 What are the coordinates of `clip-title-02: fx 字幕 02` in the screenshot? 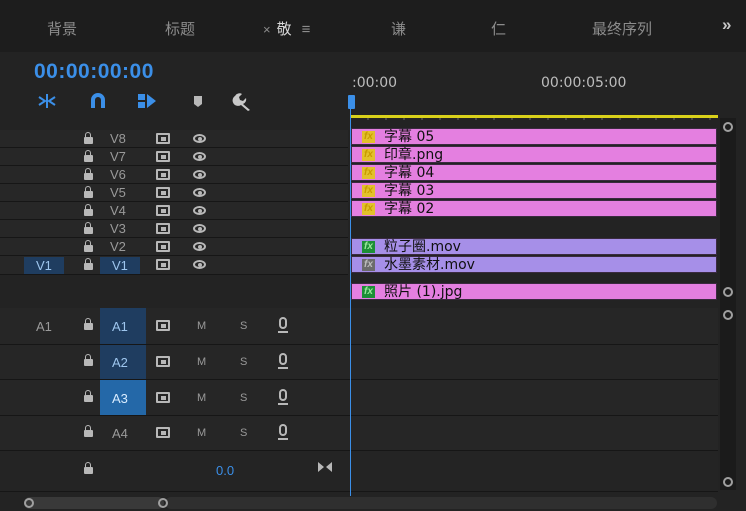 It's located at (534, 208).